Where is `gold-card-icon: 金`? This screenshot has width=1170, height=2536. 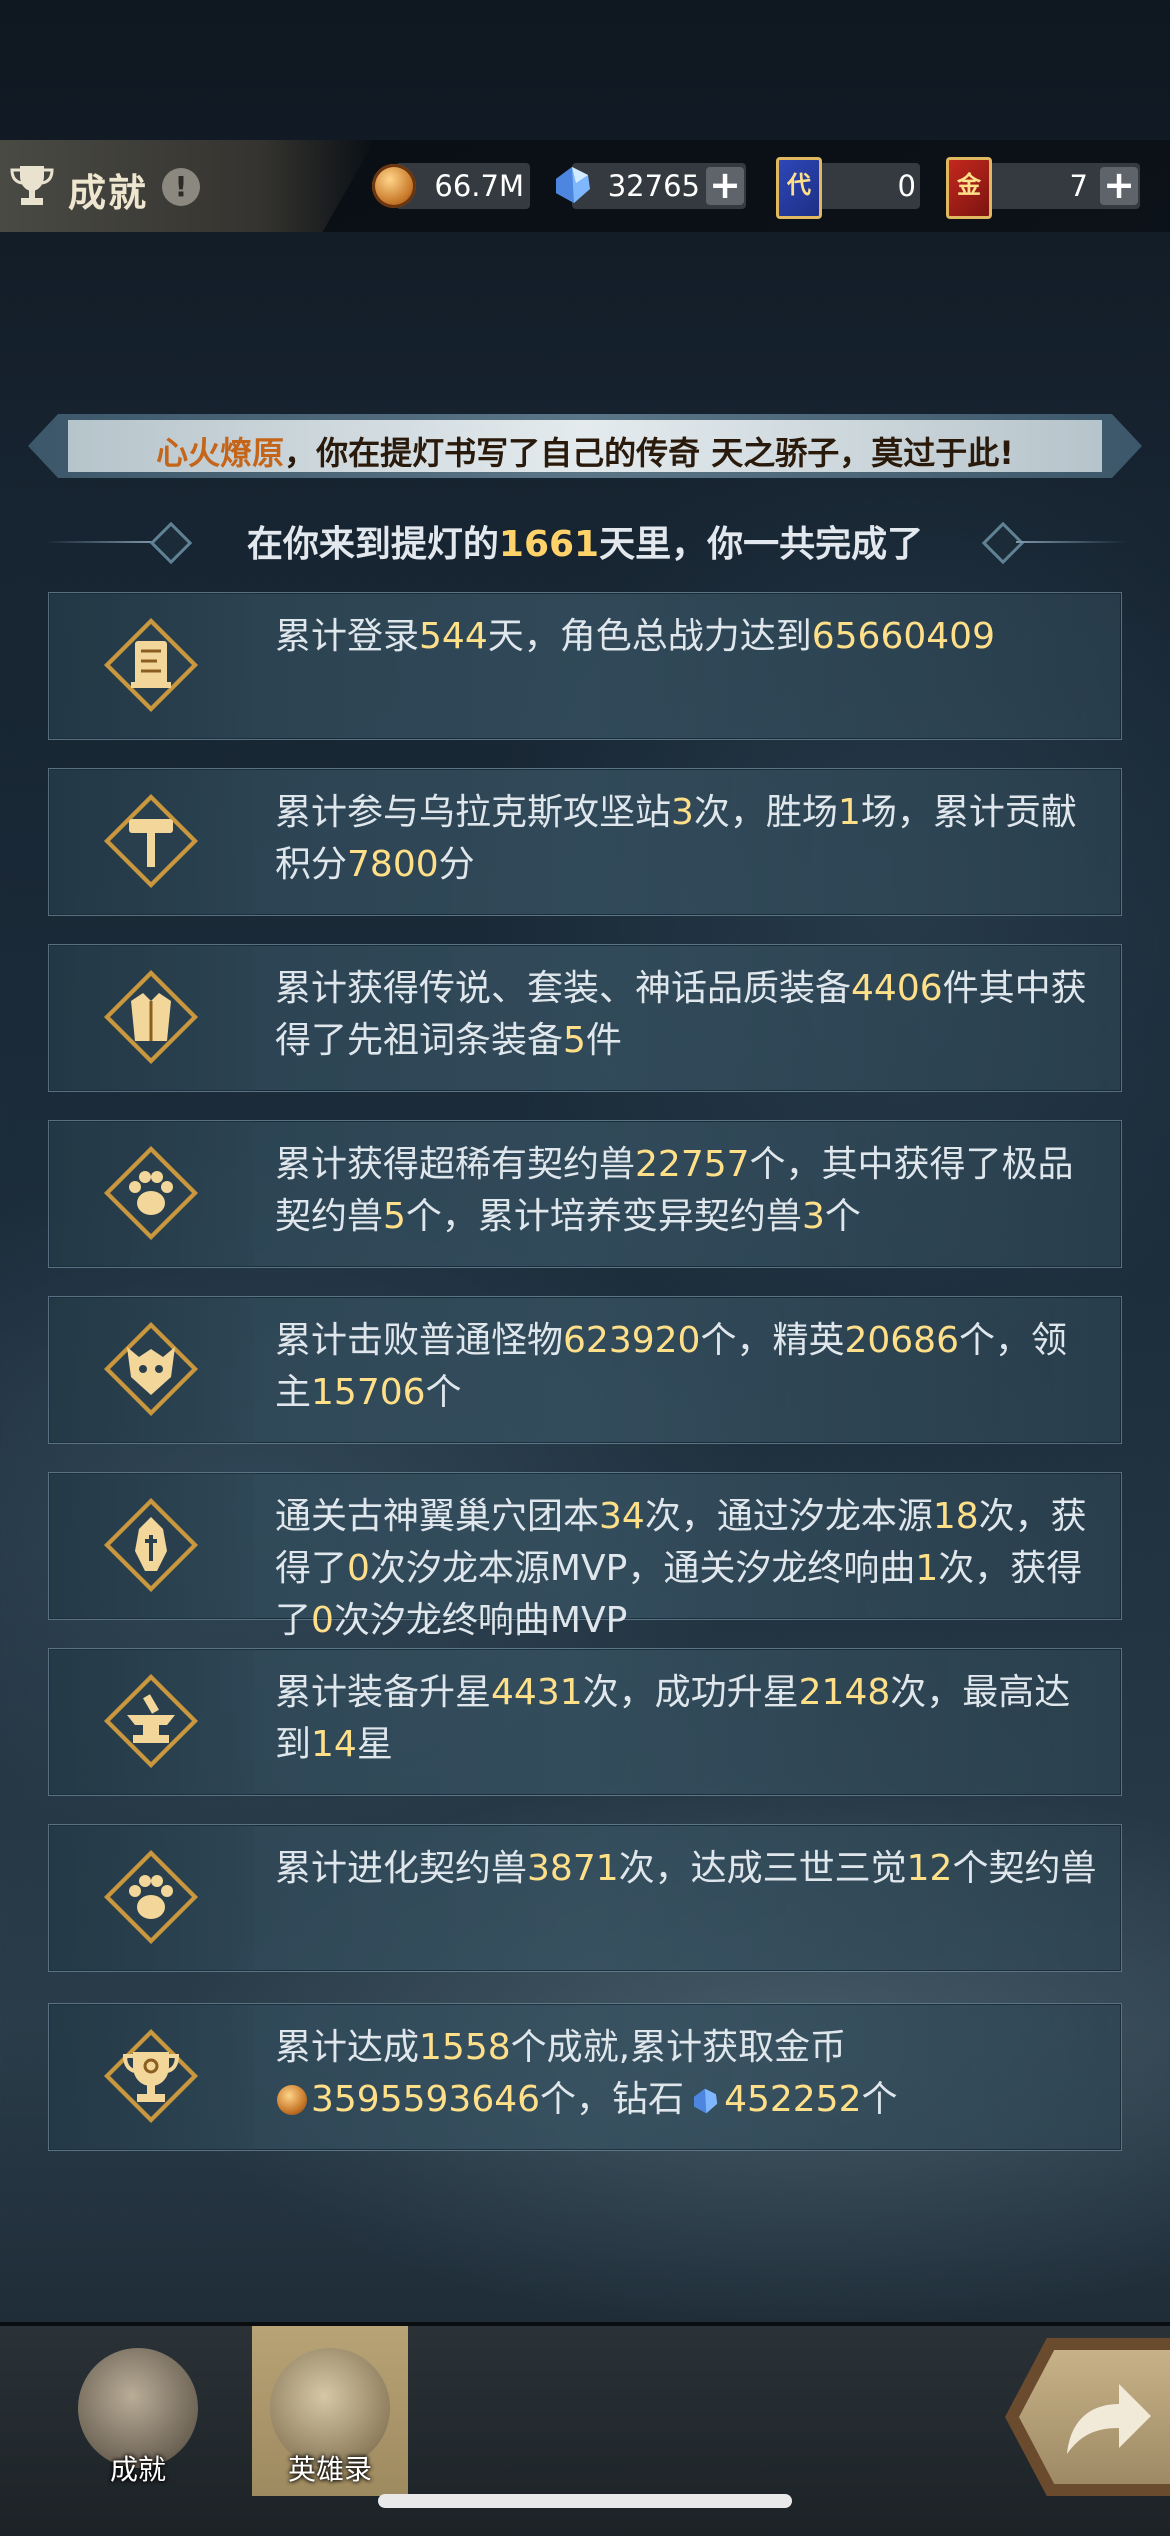
gold-card-icon: 金 is located at coordinates (969, 188).